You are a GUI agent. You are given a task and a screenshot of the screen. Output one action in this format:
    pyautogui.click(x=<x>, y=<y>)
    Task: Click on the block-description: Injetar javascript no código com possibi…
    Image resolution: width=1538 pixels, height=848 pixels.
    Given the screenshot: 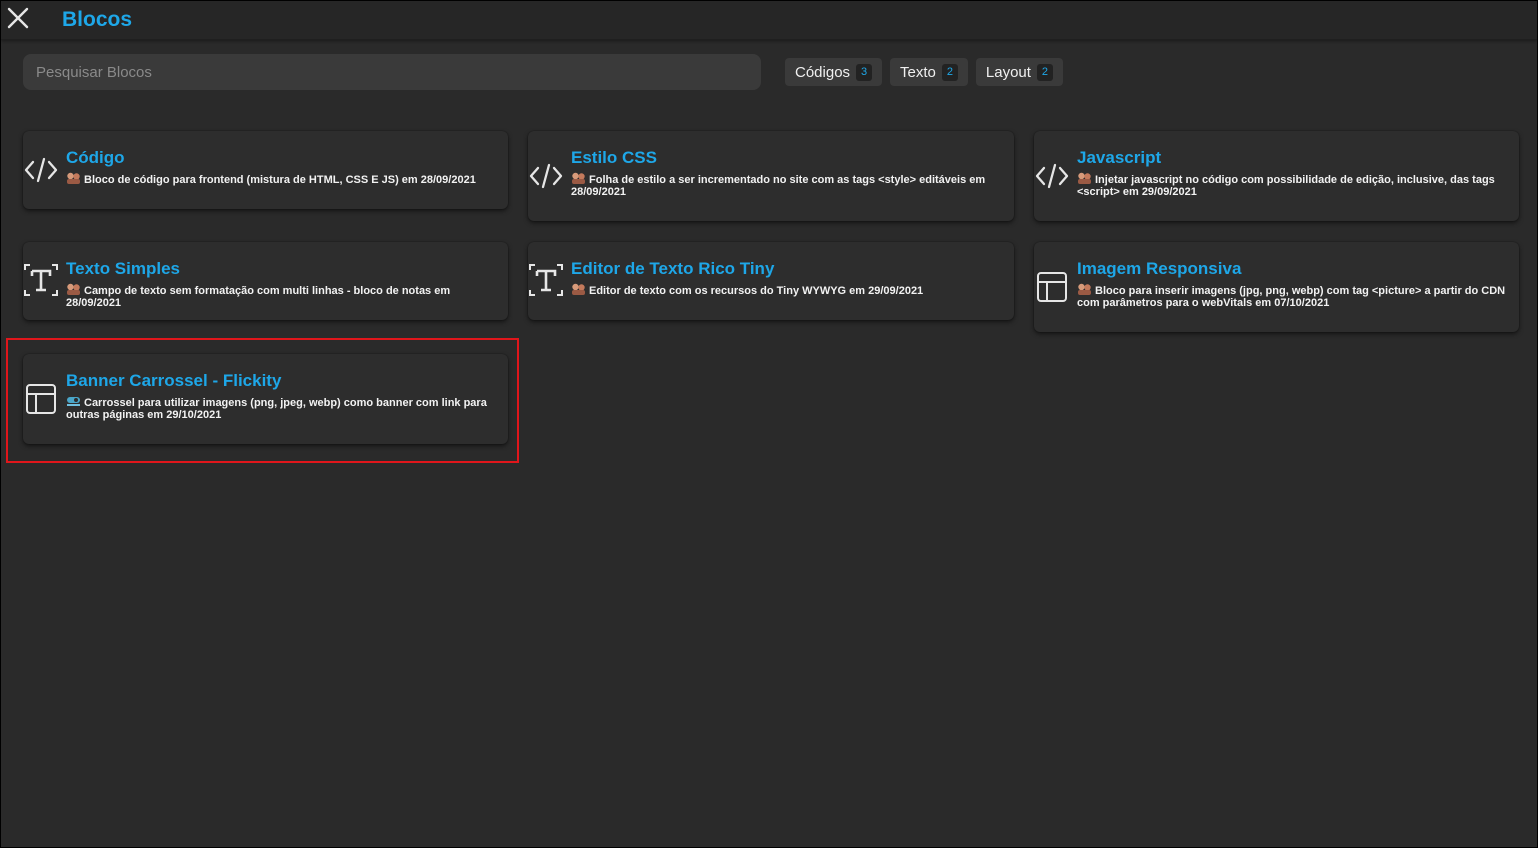 What is the action you would take?
    pyautogui.click(x=1295, y=185)
    